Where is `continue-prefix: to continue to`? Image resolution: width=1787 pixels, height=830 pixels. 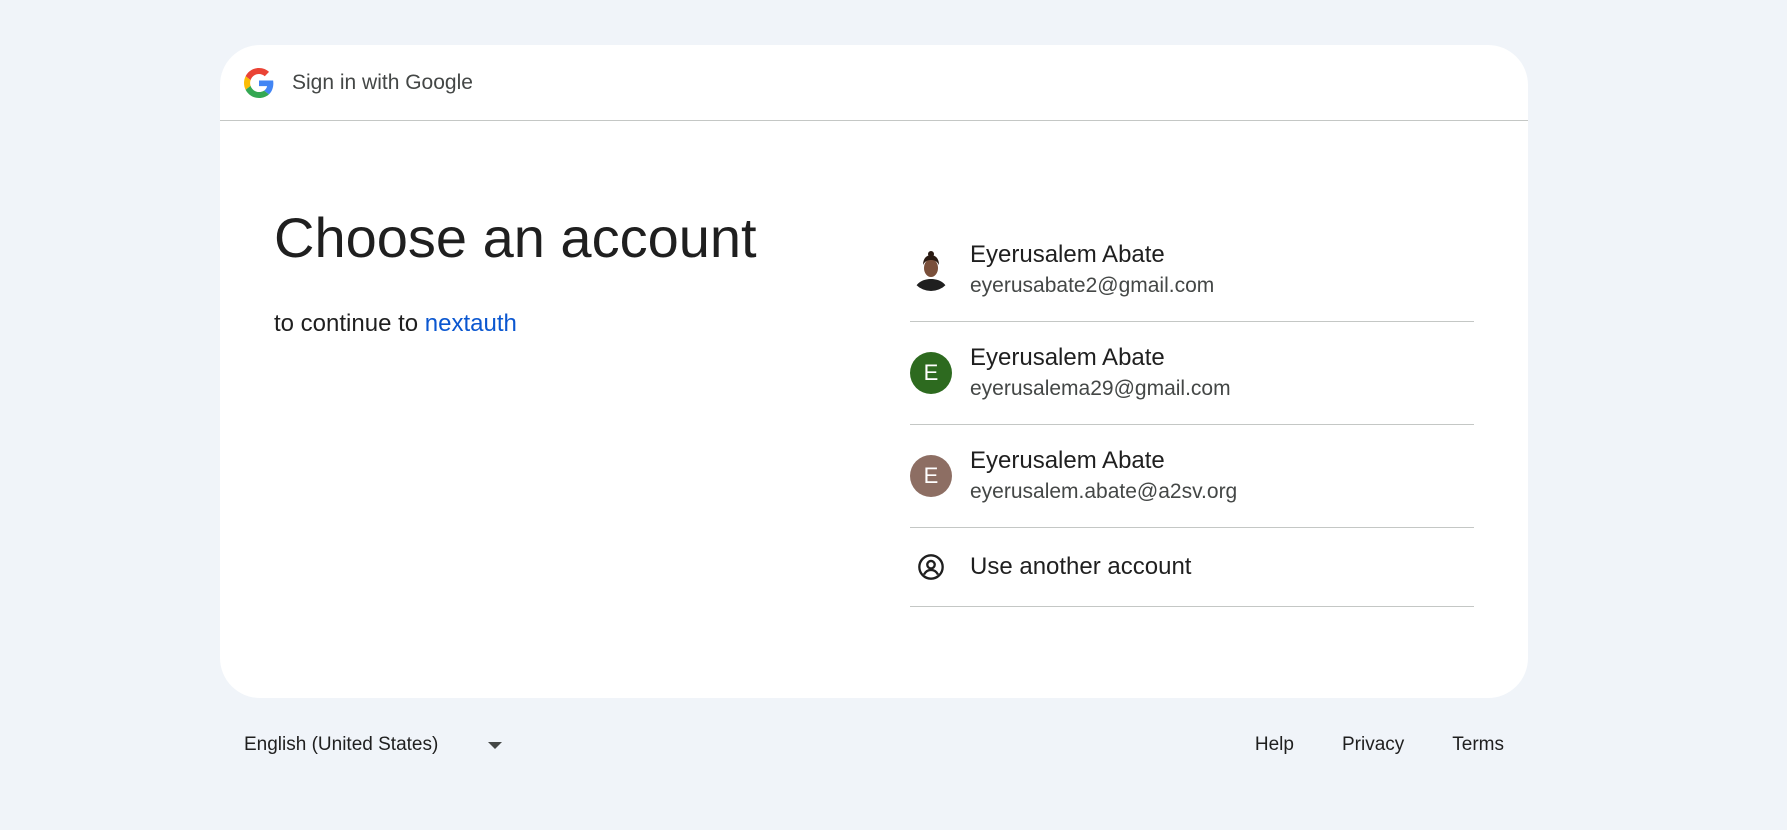
continue-prefix: to continue to is located at coordinates (349, 323).